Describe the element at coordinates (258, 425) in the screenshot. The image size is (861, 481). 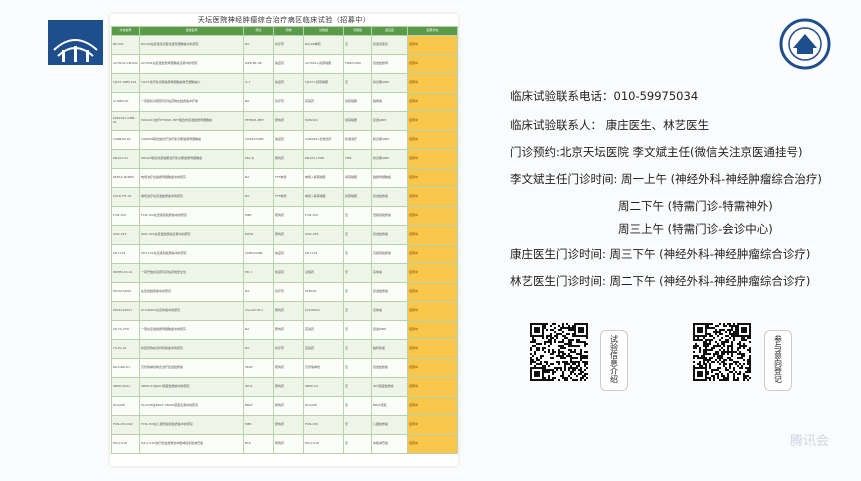
I see `table-cell: MEK` at that location.